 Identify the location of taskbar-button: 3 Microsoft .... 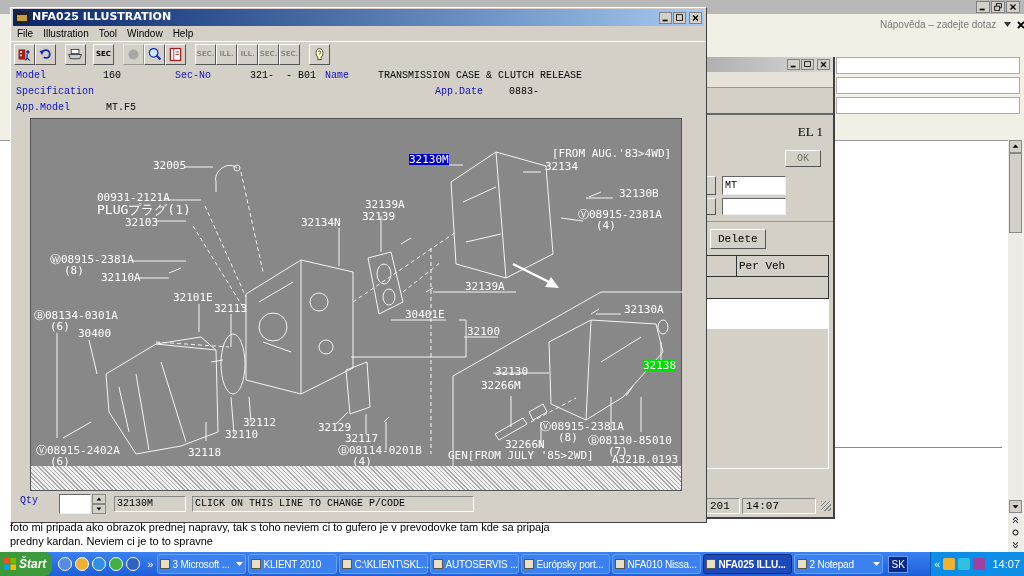
(202, 564).